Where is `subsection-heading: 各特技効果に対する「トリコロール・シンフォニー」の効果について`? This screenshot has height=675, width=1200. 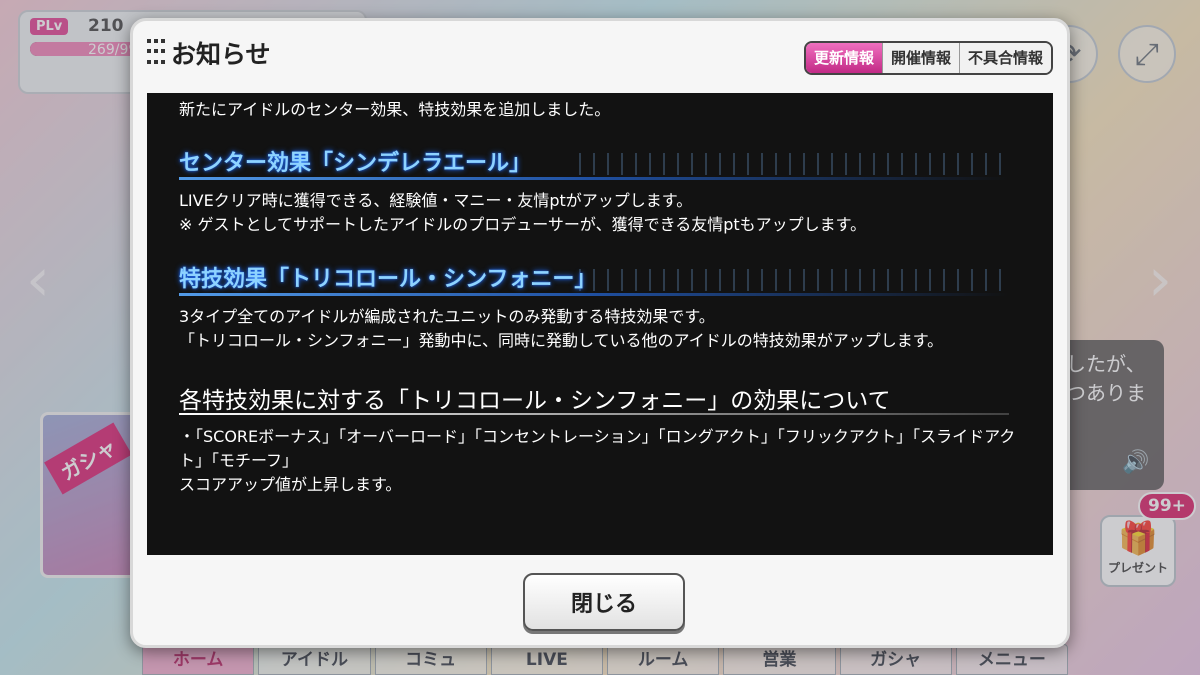 subsection-heading: 各特技効果に対する「トリコロール・シンフォニー」の効果について is located at coordinates (602, 399).